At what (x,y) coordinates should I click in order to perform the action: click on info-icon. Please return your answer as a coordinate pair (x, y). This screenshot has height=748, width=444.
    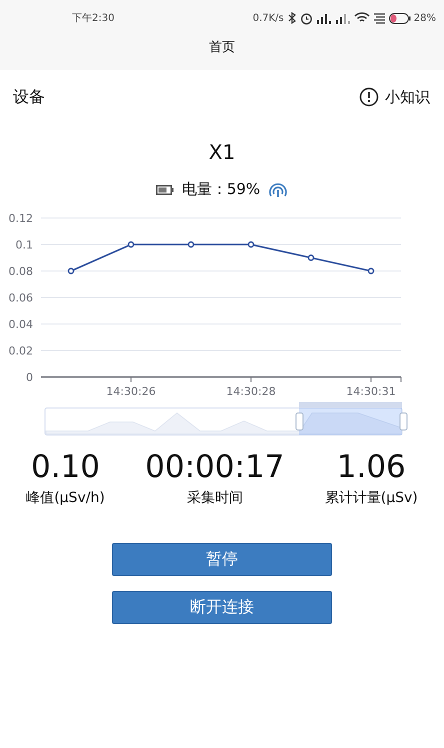
    Looking at the image, I should click on (369, 97).